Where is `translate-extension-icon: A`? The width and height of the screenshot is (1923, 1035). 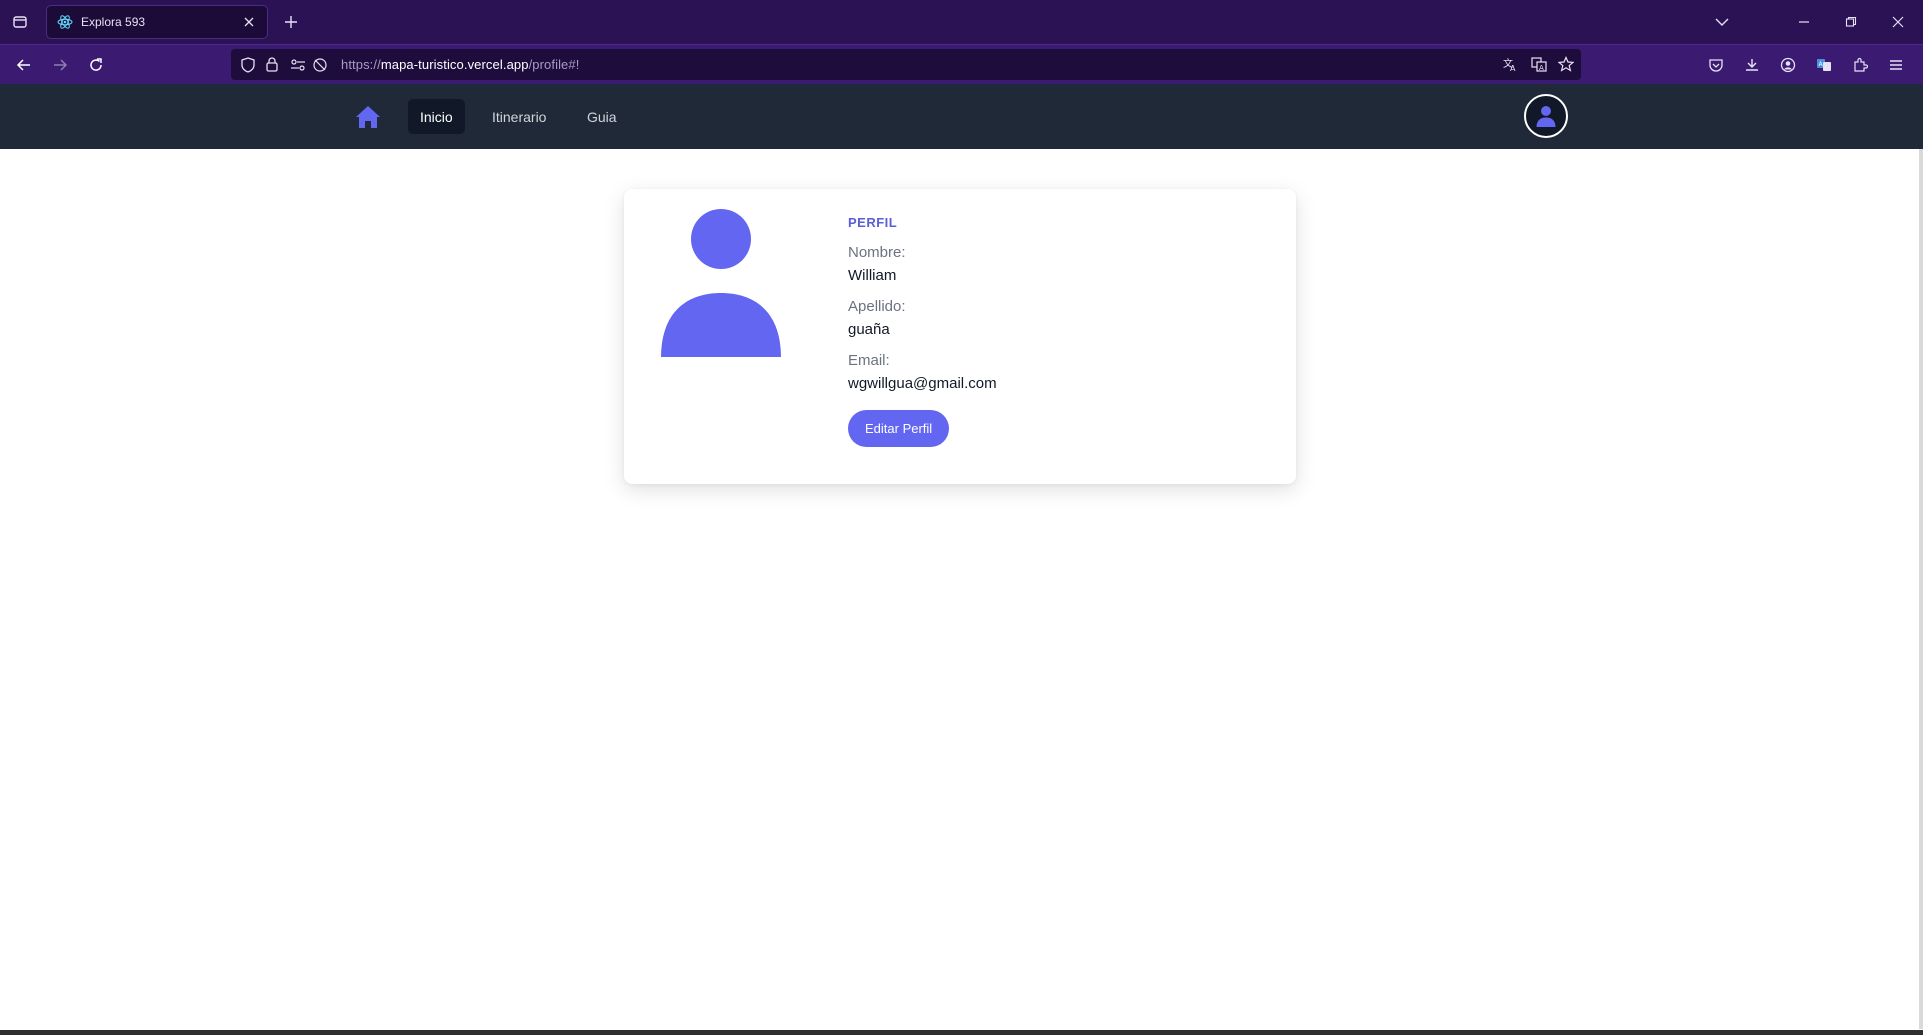
translate-extension-icon: A is located at coordinates (1824, 65).